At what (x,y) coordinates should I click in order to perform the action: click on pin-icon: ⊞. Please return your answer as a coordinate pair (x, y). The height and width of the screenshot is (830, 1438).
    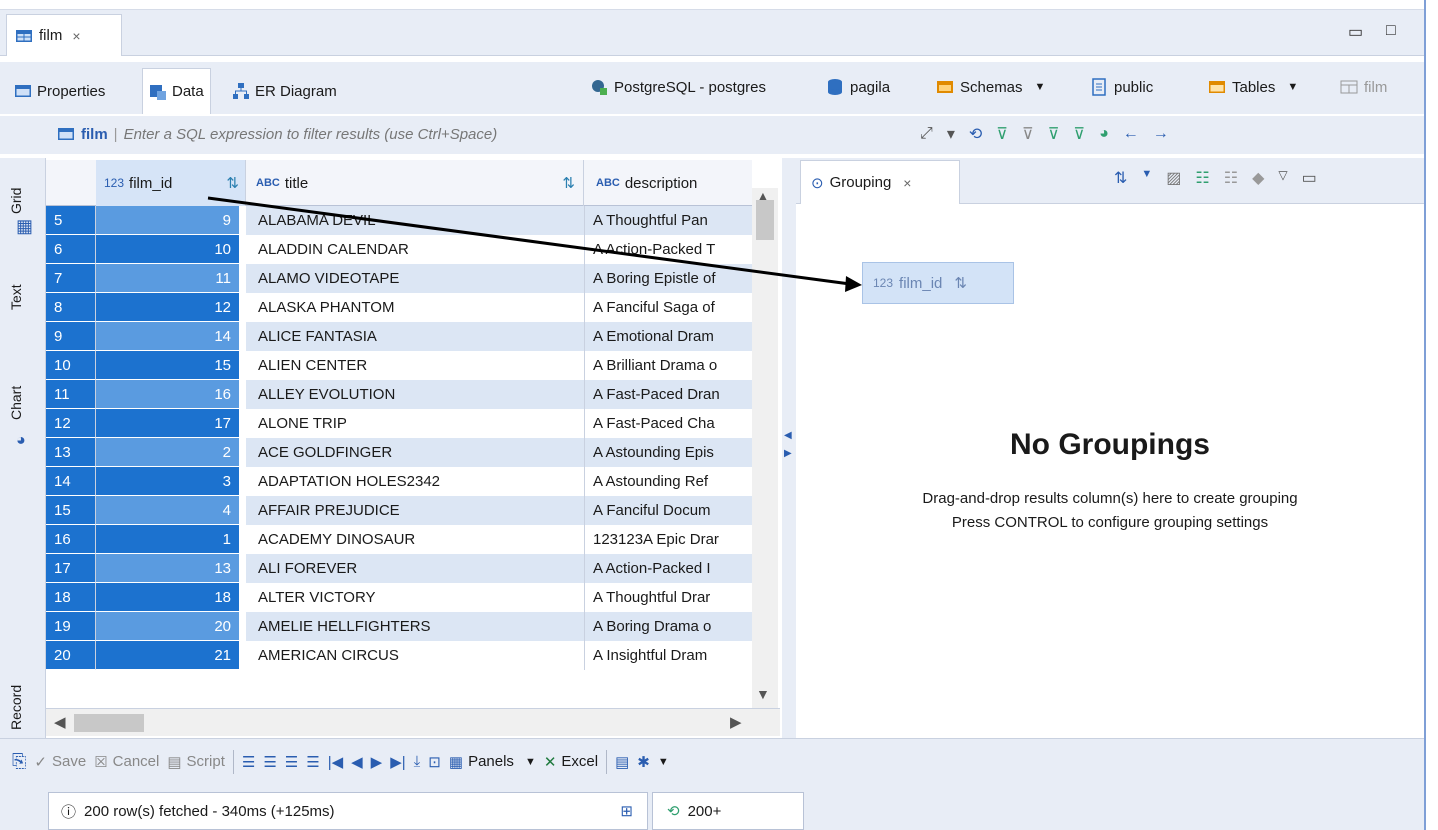
    Looking at the image, I should click on (626, 811).